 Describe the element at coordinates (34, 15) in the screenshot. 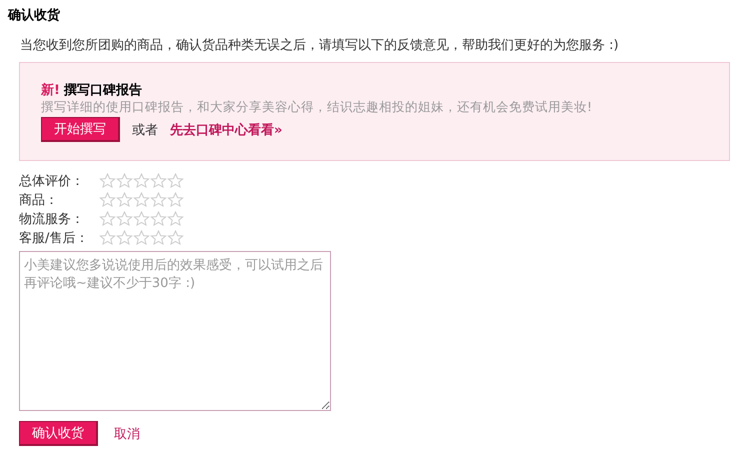

I see `page-title: 确认收货` at that location.